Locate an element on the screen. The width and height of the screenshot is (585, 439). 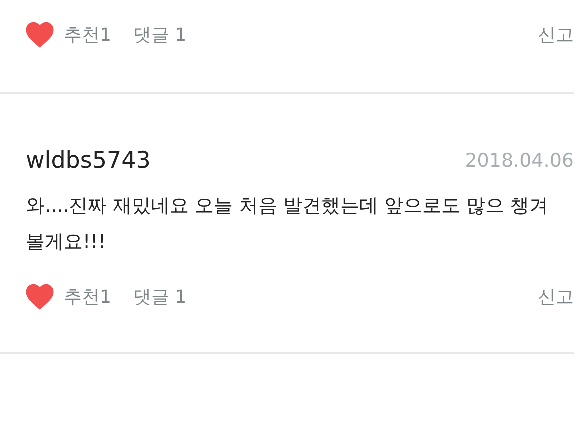
comment-text: 와....진짜 재밌네요 오늘 처음 발견했는데 앞으로도 많으 챙겨볼게요!!! is located at coordinates (288, 224).